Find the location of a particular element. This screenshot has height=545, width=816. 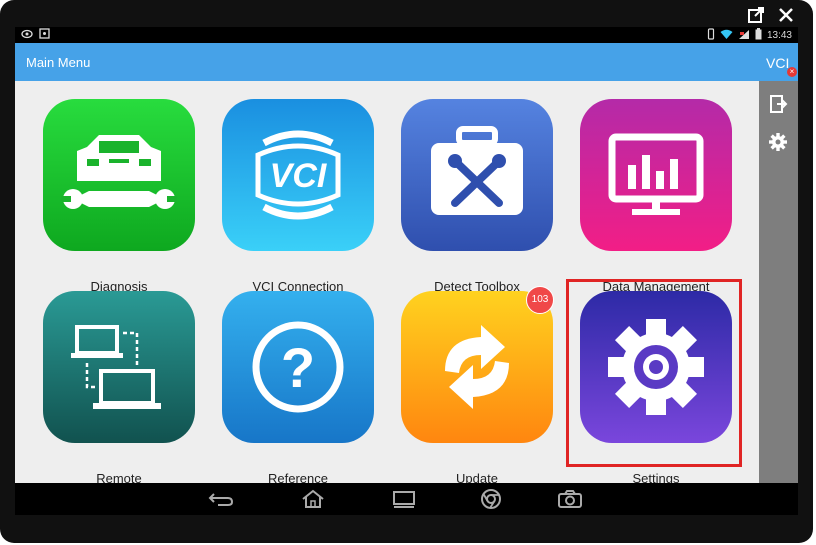

data-management-tile is located at coordinates (656, 175).